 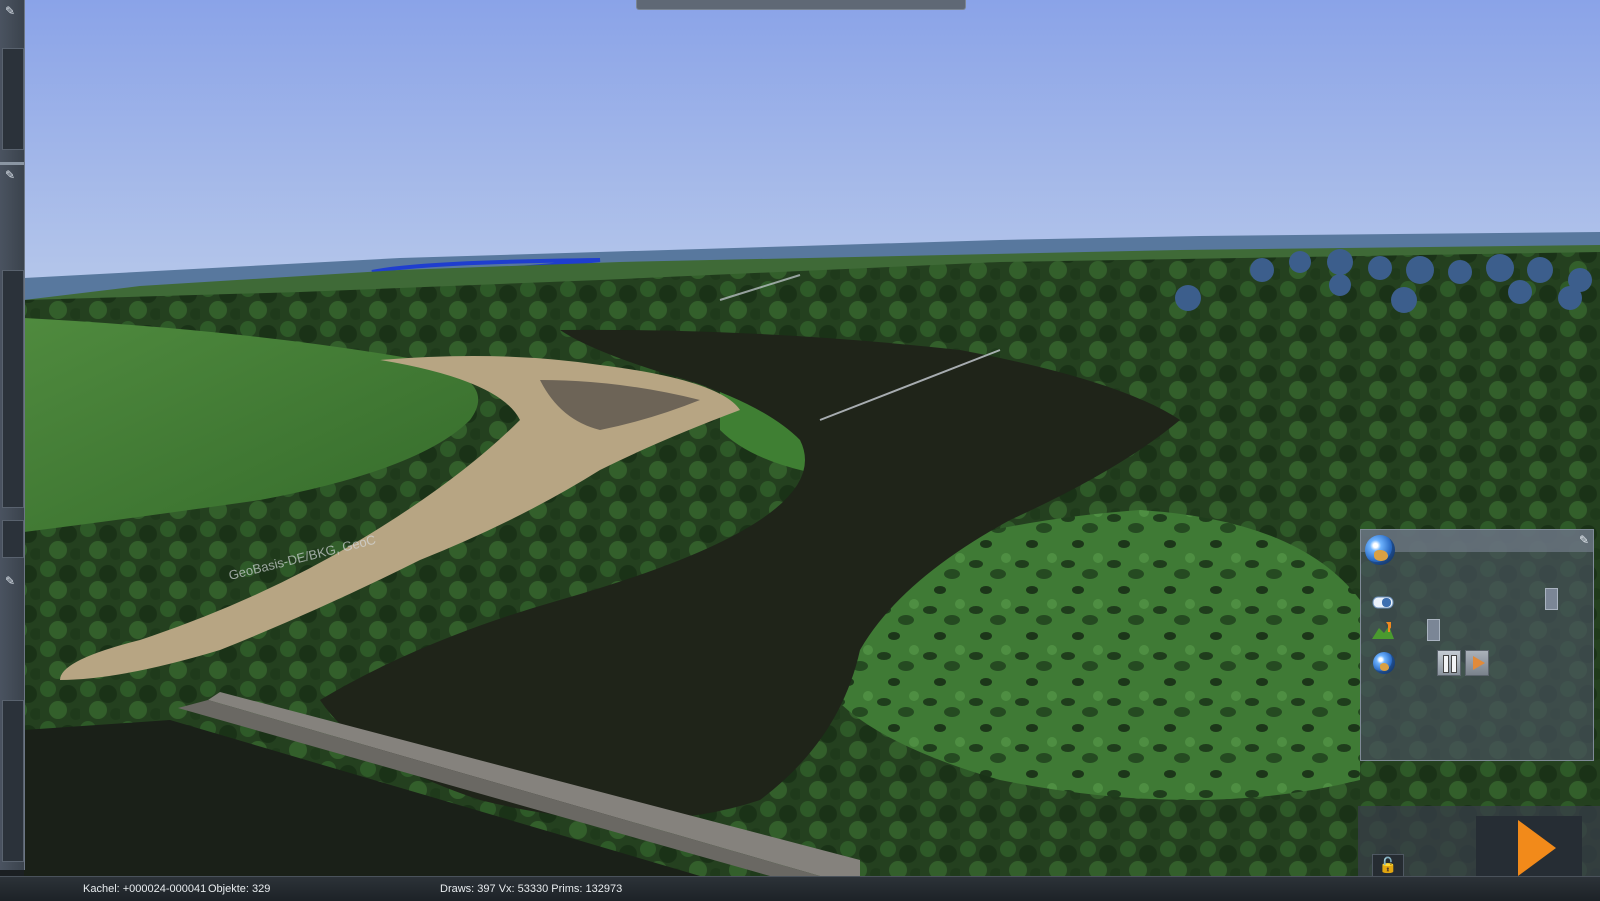 What do you see at coordinates (1477, 663) in the screenshot?
I see `play-small-button` at bounding box center [1477, 663].